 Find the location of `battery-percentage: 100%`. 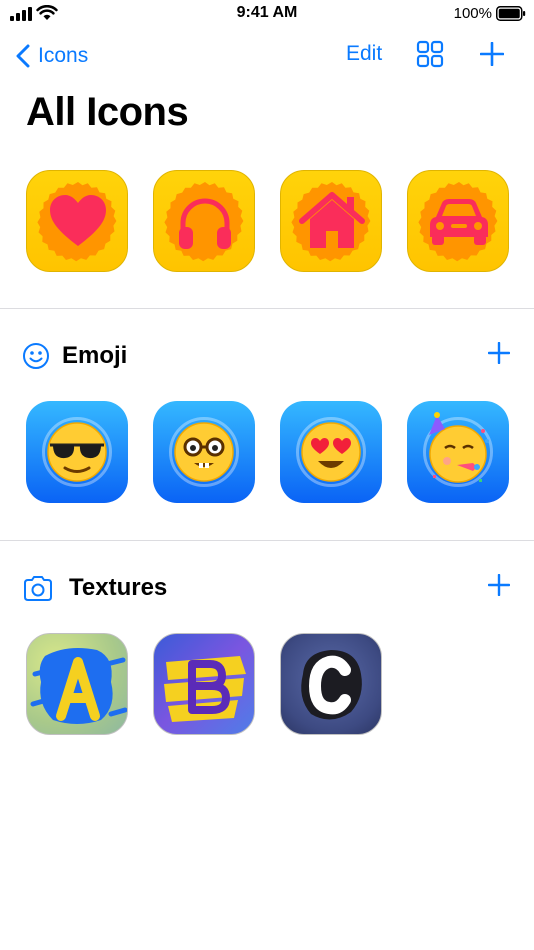

battery-percentage: 100% is located at coordinates (472, 13).